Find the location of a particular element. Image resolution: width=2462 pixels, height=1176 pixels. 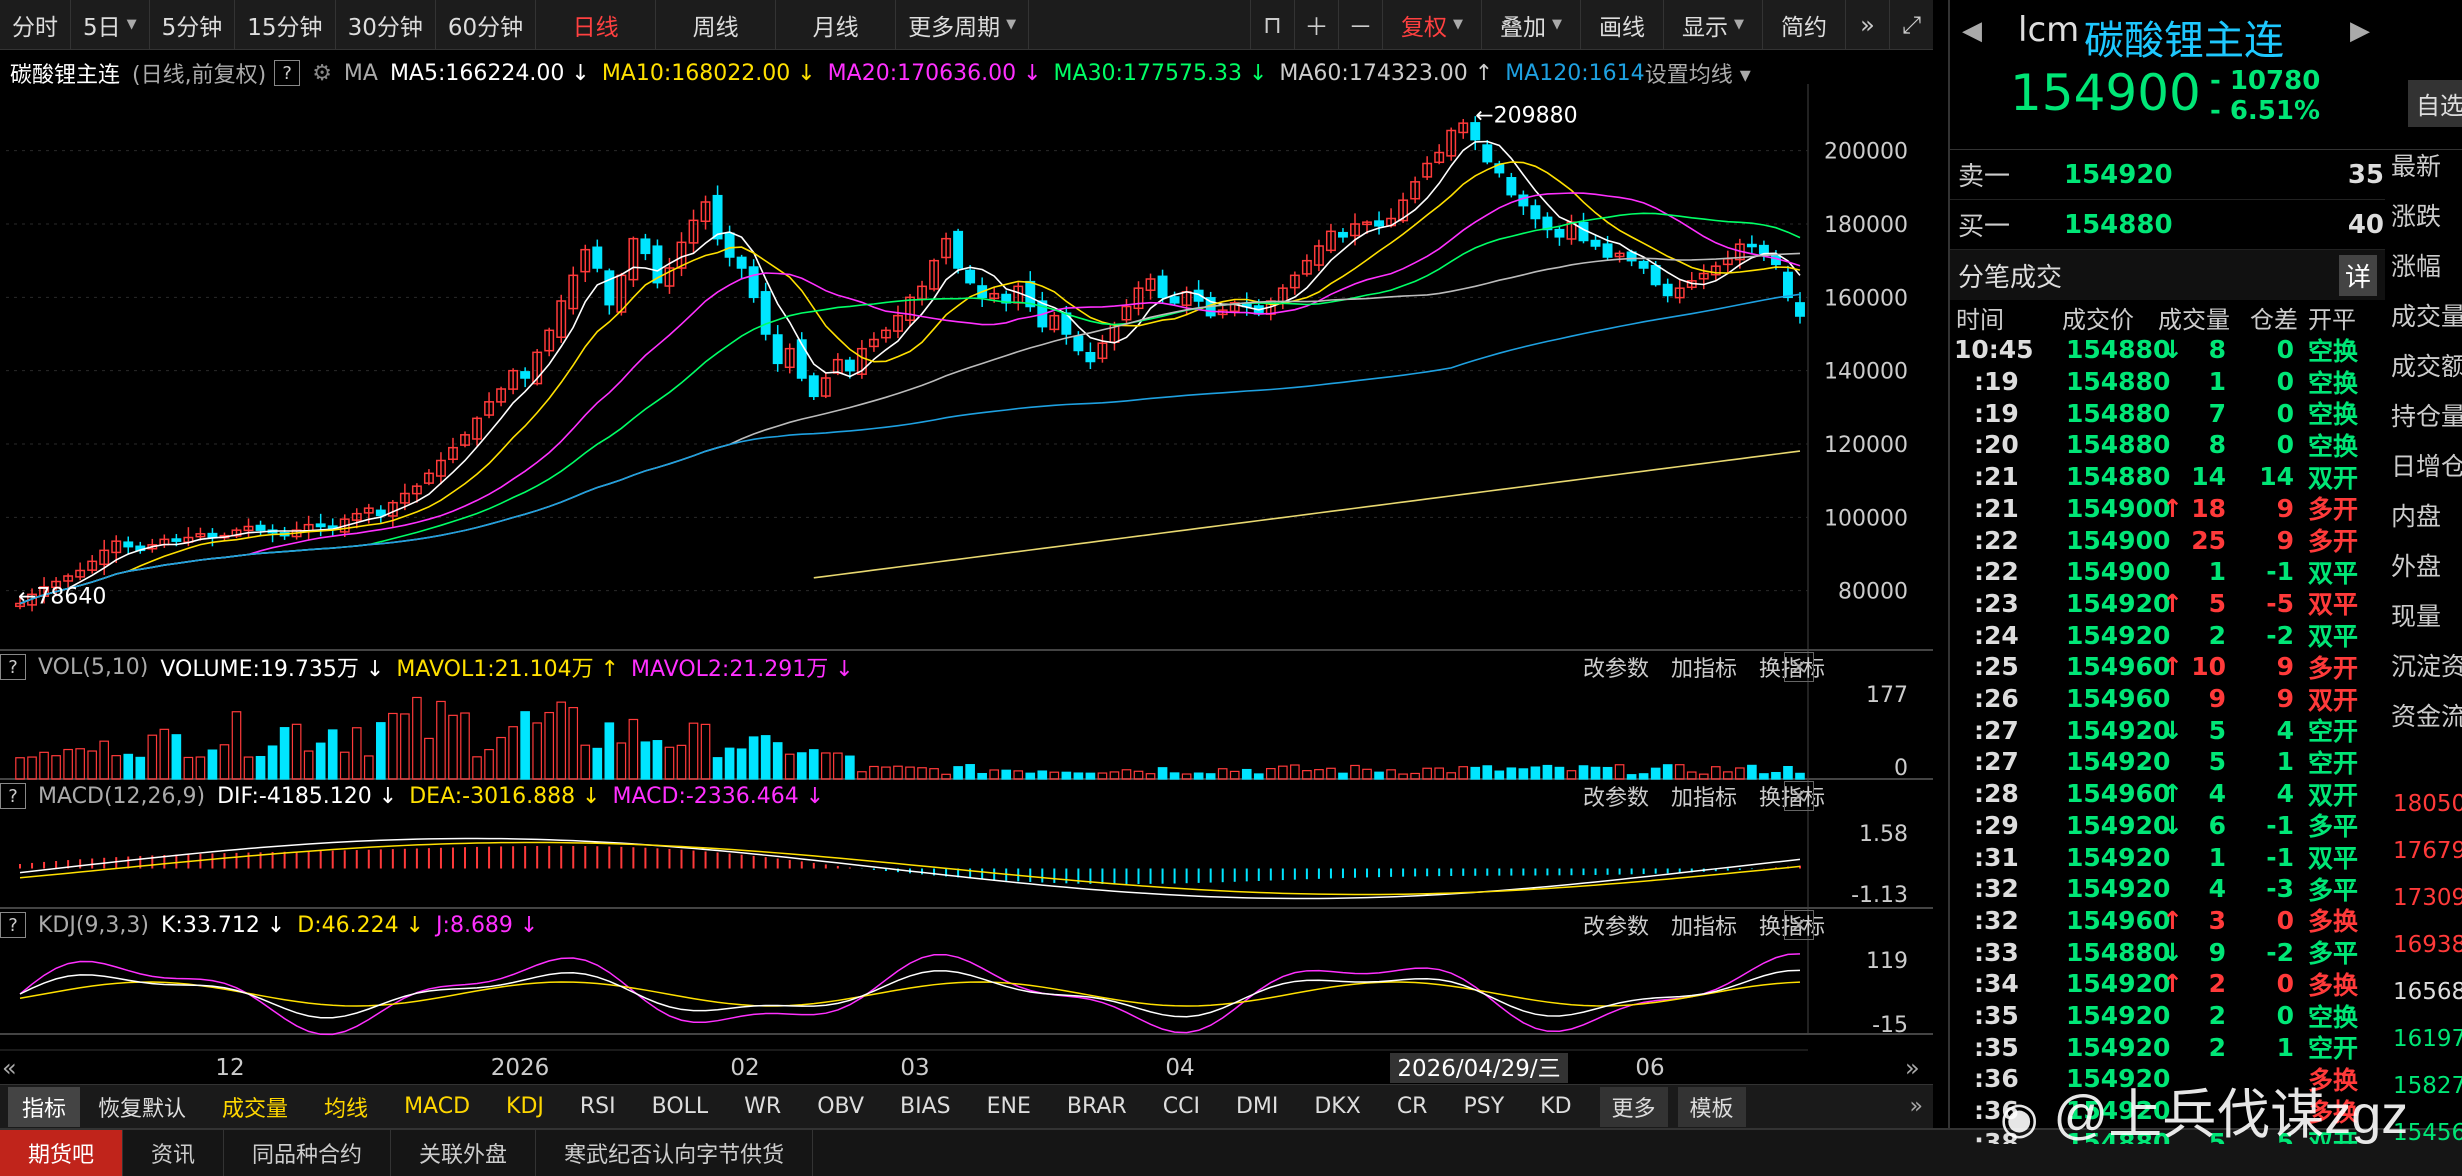

bottom-tab-2: 同品种合约 is located at coordinates (308, 1153).